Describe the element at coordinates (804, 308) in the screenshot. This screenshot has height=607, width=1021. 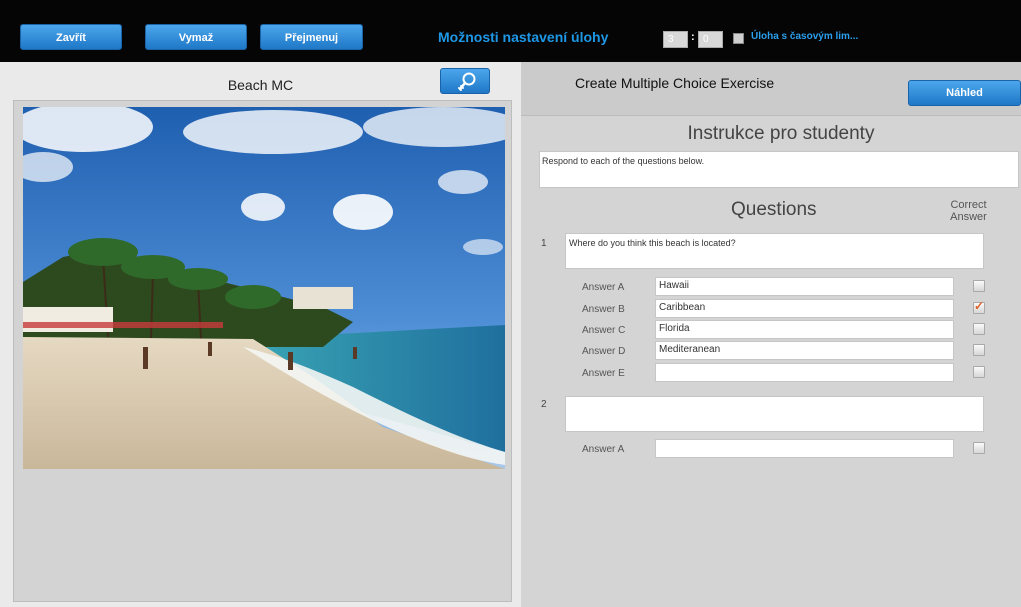
I see `answer-input: Caribbean` at that location.